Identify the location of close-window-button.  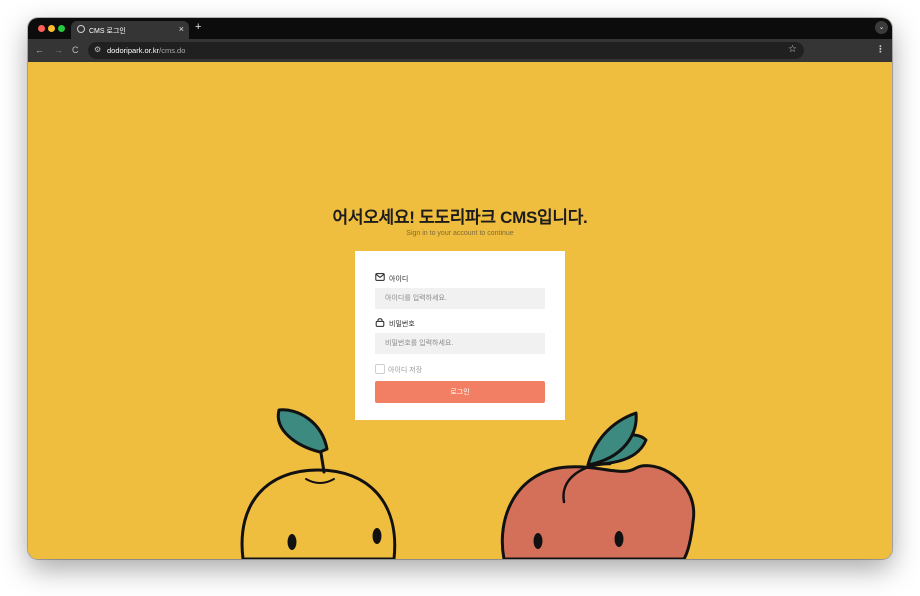
(41, 28).